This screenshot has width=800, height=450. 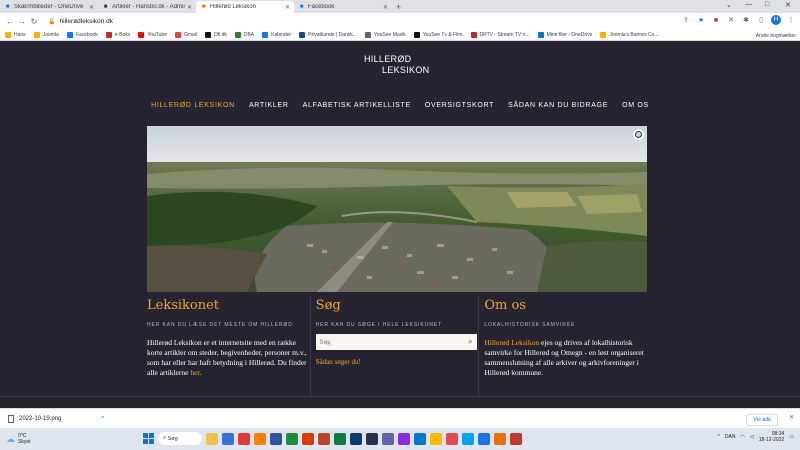 I want to click on bookmark-item: Kalender, so click(x=276, y=35).